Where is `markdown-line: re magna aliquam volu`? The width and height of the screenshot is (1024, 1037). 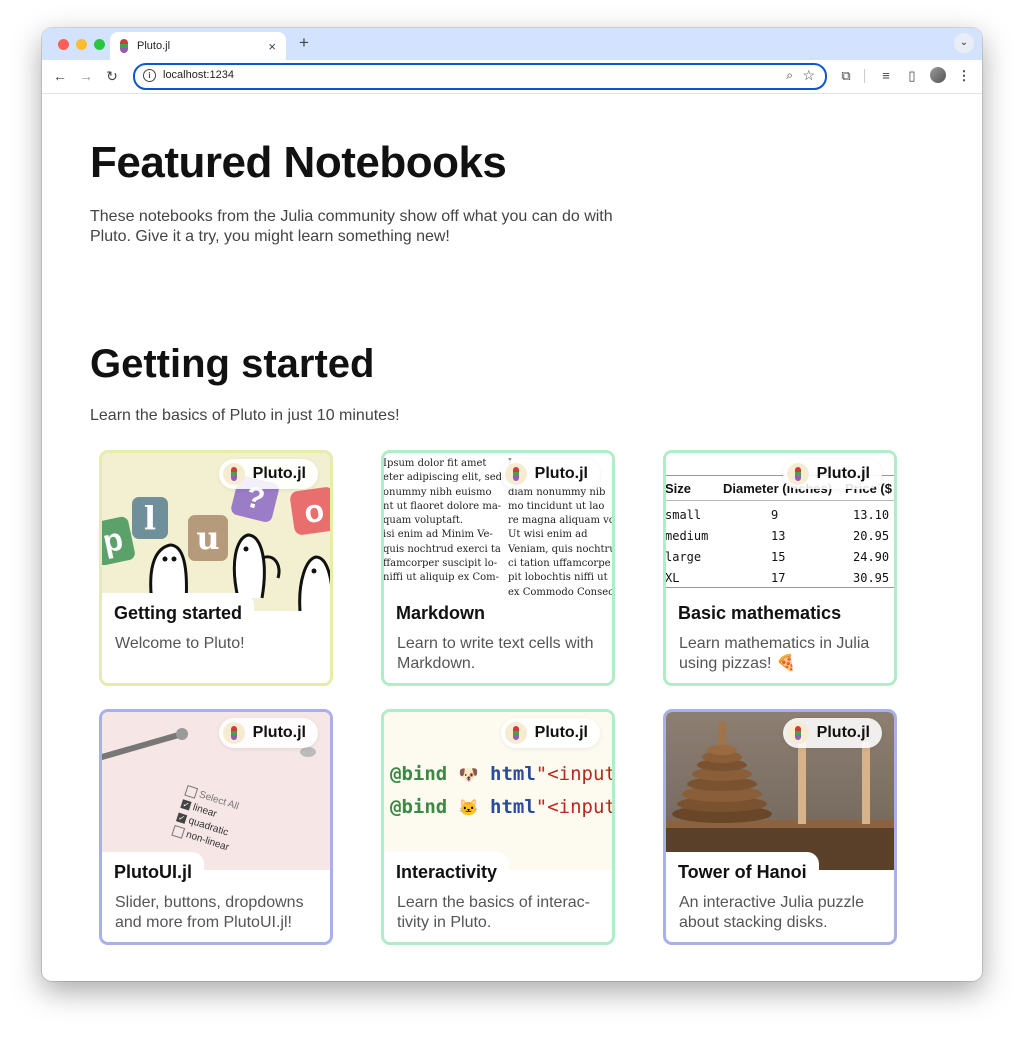
markdown-line: re magna aliquam volu is located at coordinates (560, 521).